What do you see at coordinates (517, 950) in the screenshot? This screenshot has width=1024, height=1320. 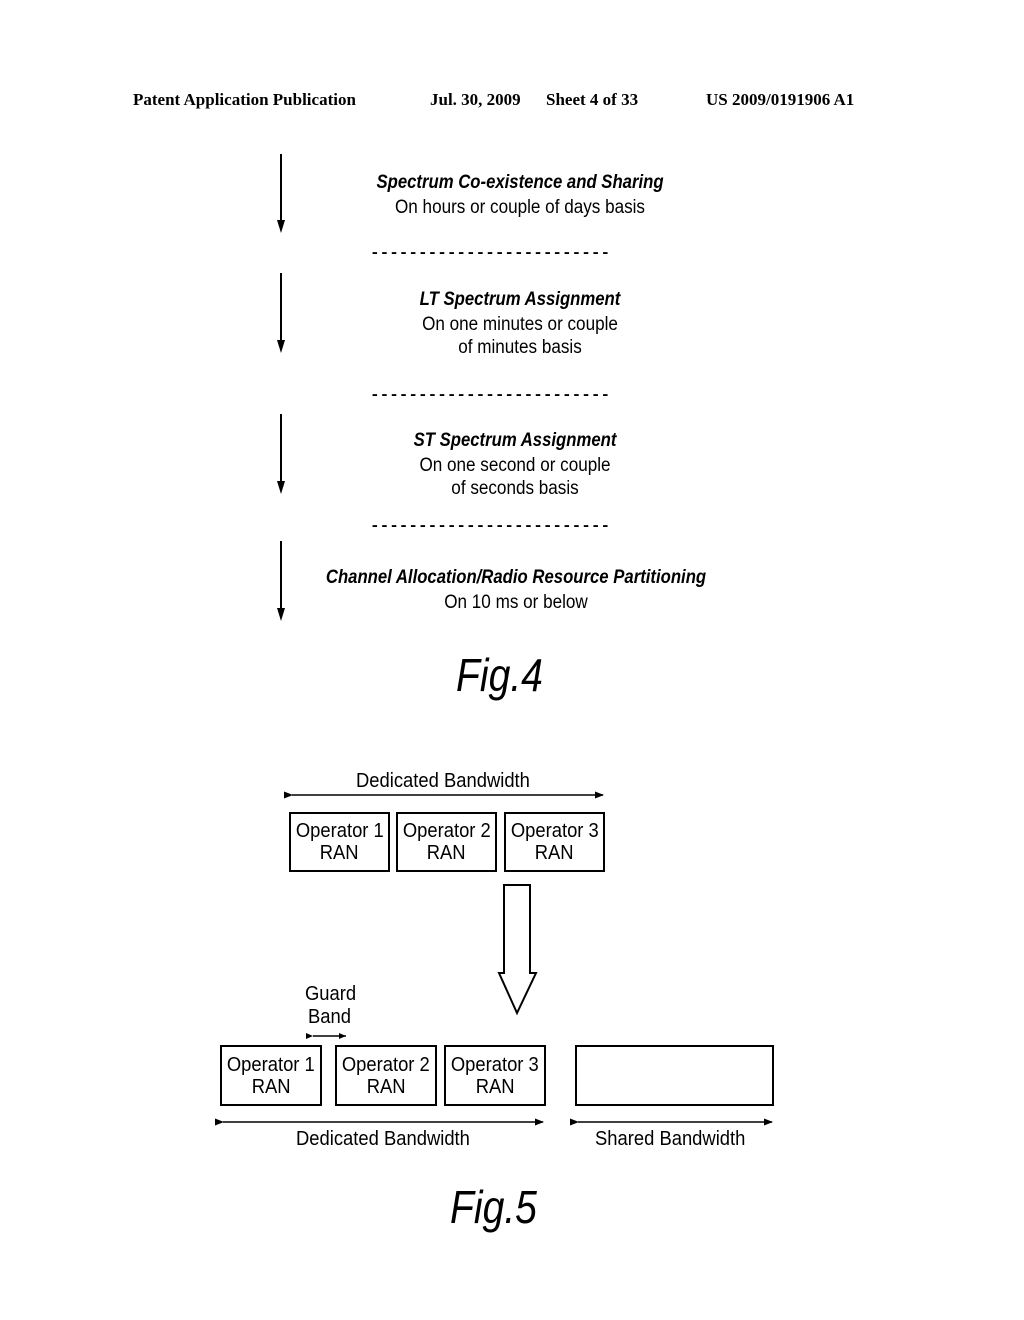 I see `transition-down-arrow-icon` at bounding box center [517, 950].